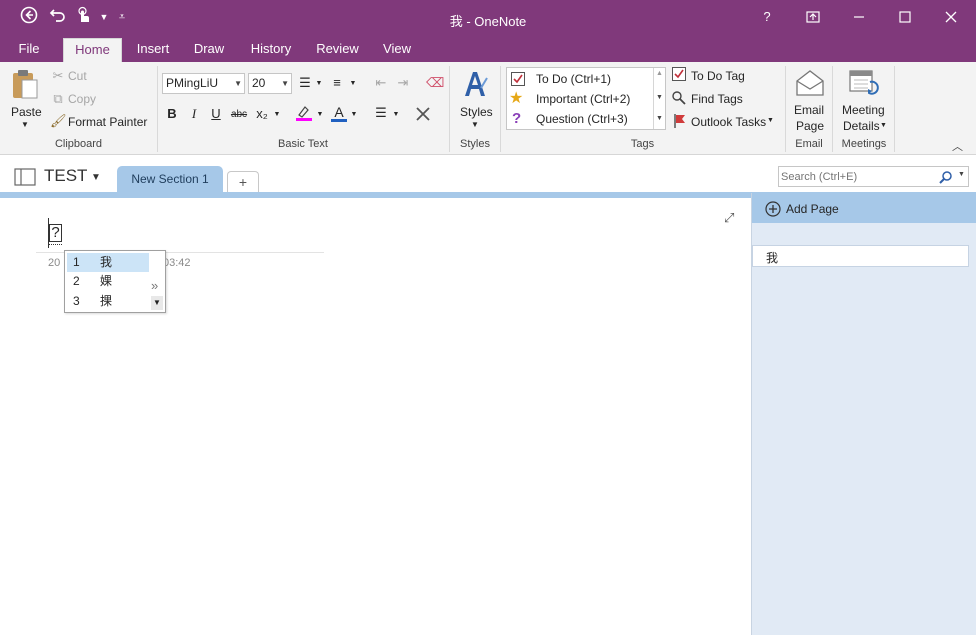 The width and height of the screenshot is (976, 635). Describe the element at coordinates (209, 50) in the screenshot. I see `tab-draw: Draw` at that location.